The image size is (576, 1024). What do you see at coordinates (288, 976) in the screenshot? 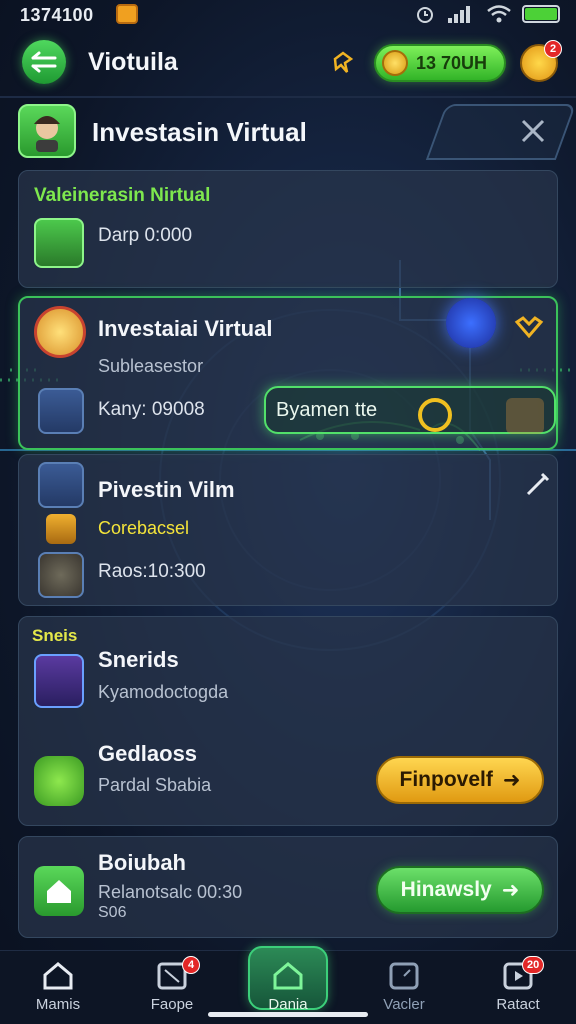
I see `home-active-icon` at bounding box center [288, 976].